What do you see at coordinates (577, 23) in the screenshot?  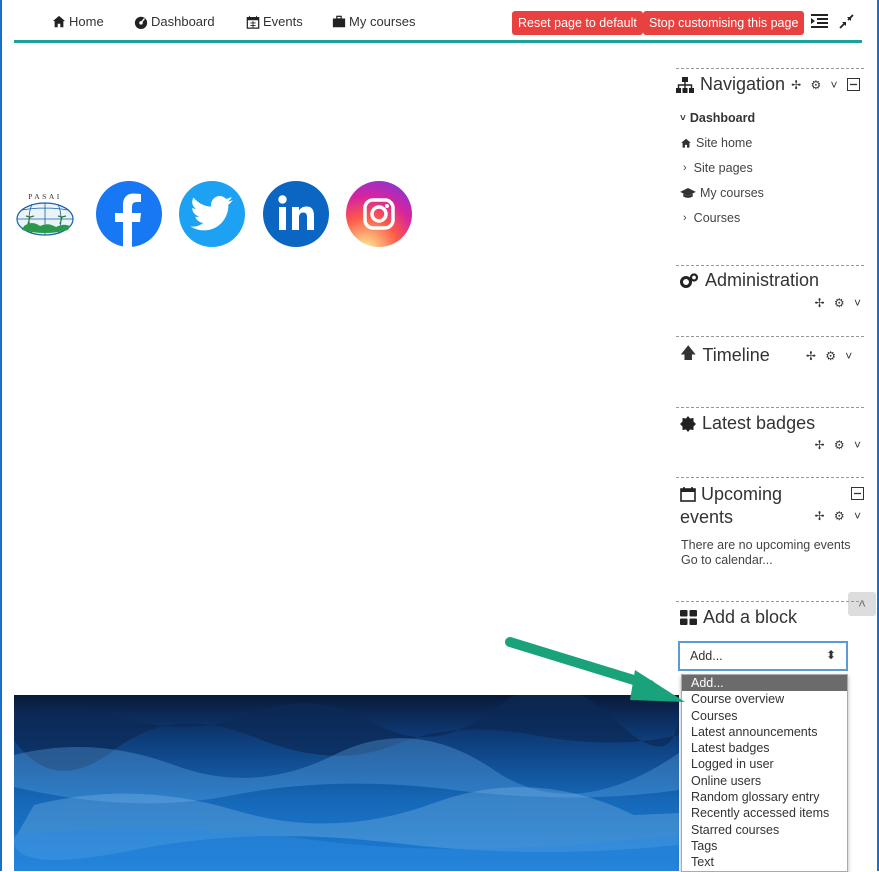 I see `reset-page-button: Reset page to default` at bounding box center [577, 23].